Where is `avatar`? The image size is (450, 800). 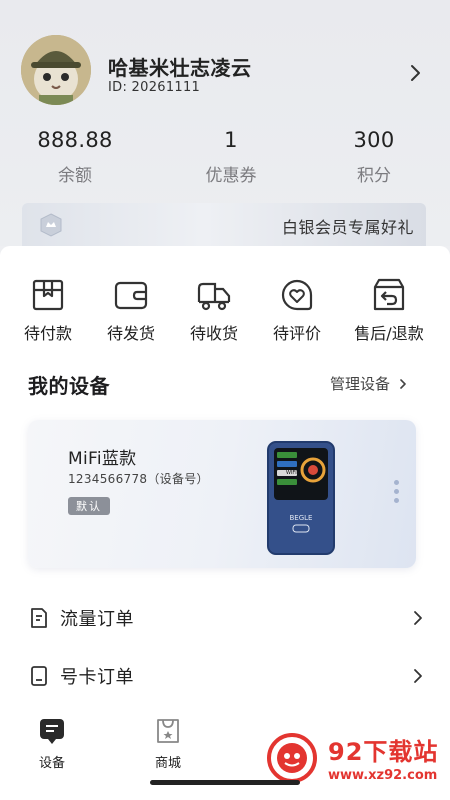 avatar is located at coordinates (56, 70).